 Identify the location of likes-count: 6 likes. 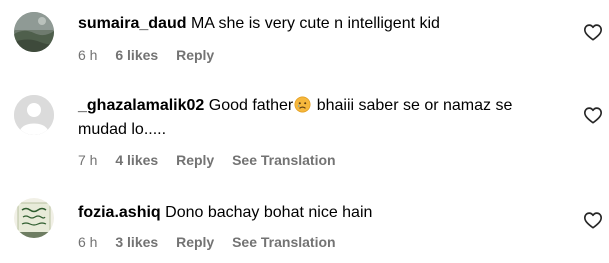
(136, 55).